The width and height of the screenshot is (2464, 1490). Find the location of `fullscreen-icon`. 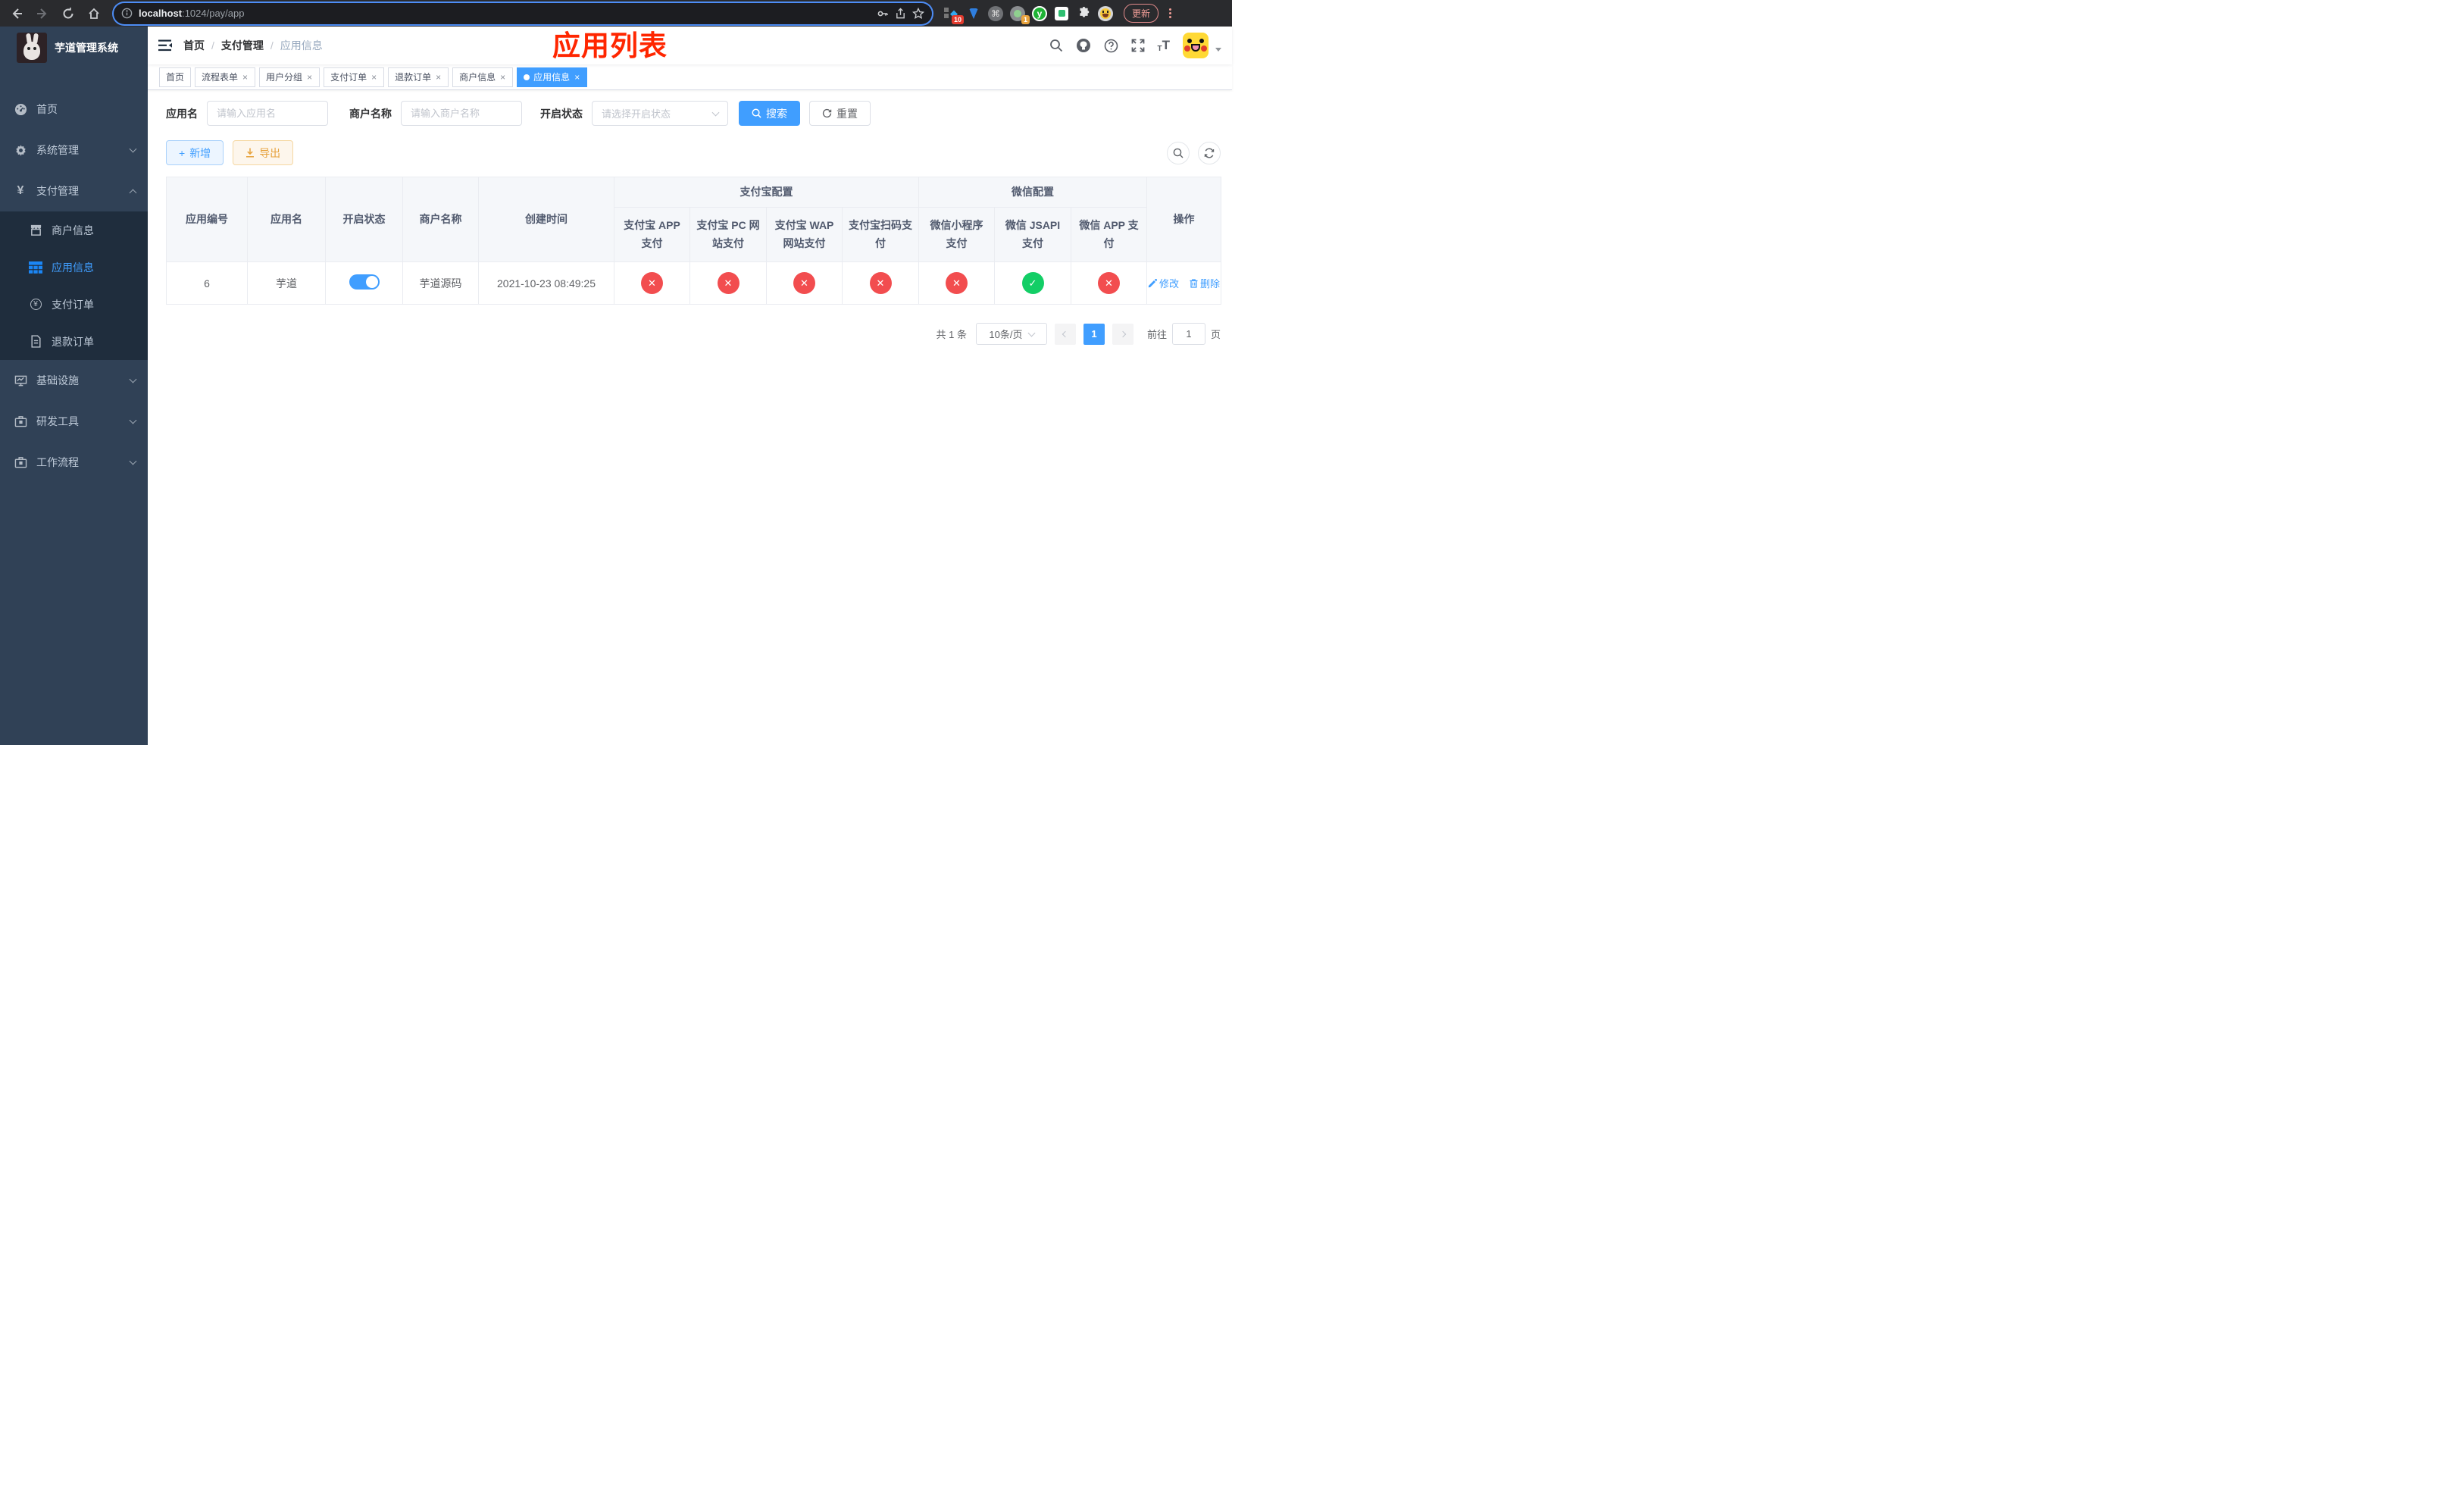

fullscreen-icon is located at coordinates (1138, 45).